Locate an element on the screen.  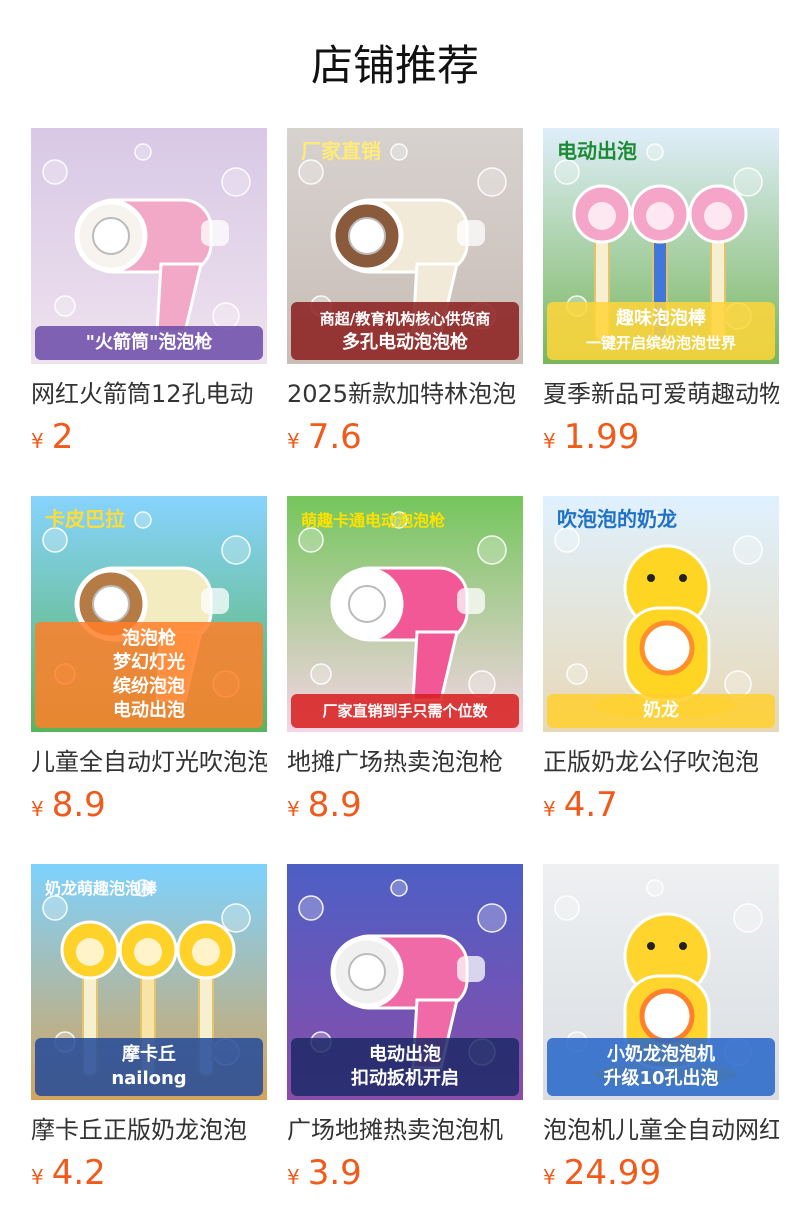
product-card: 电动出泡趣味泡泡棒一键开启缤纷泡泡世界 夏季新品可爱萌趣动物 ¥1.99 is located at coordinates (661, 294).